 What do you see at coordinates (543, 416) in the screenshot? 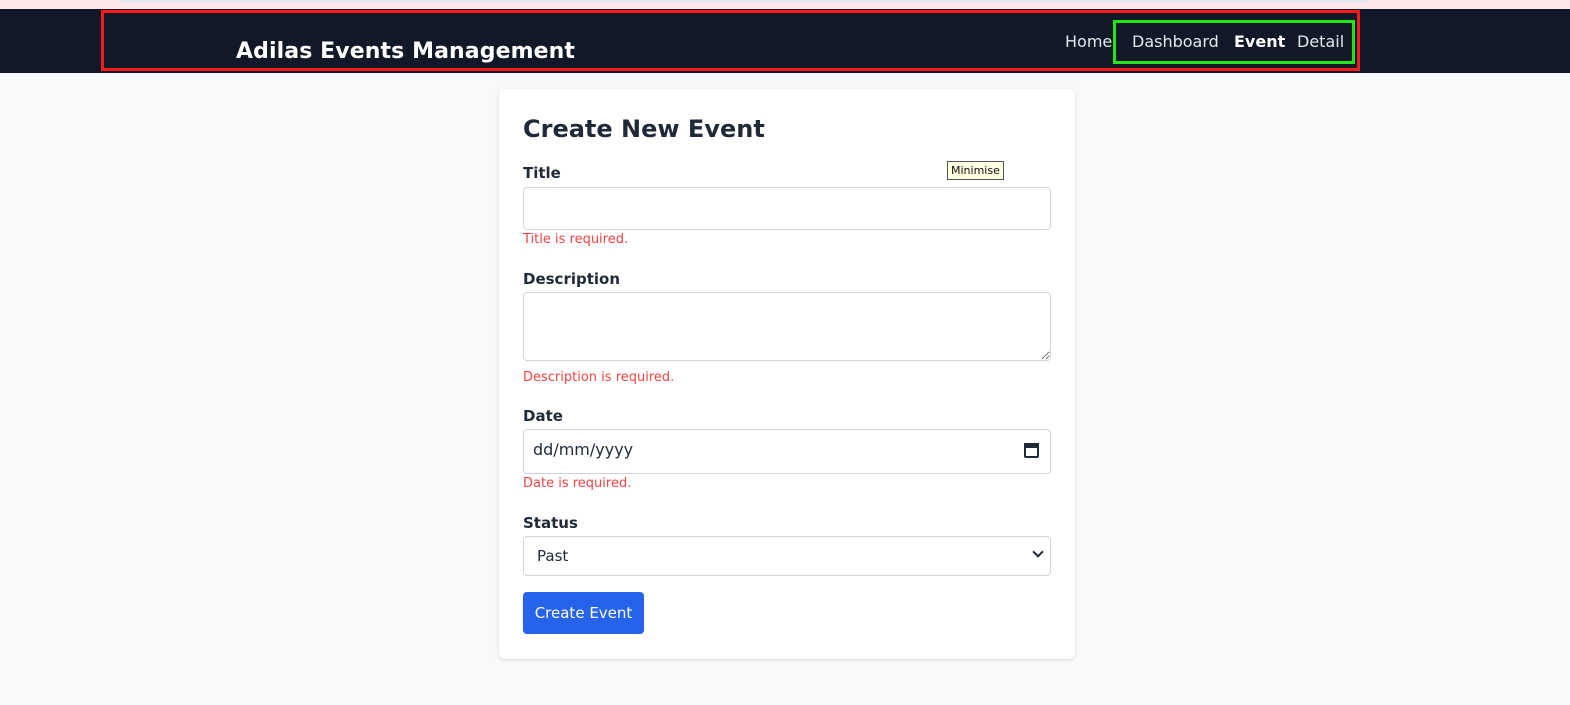
I see `date-label: Date` at bounding box center [543, 416].